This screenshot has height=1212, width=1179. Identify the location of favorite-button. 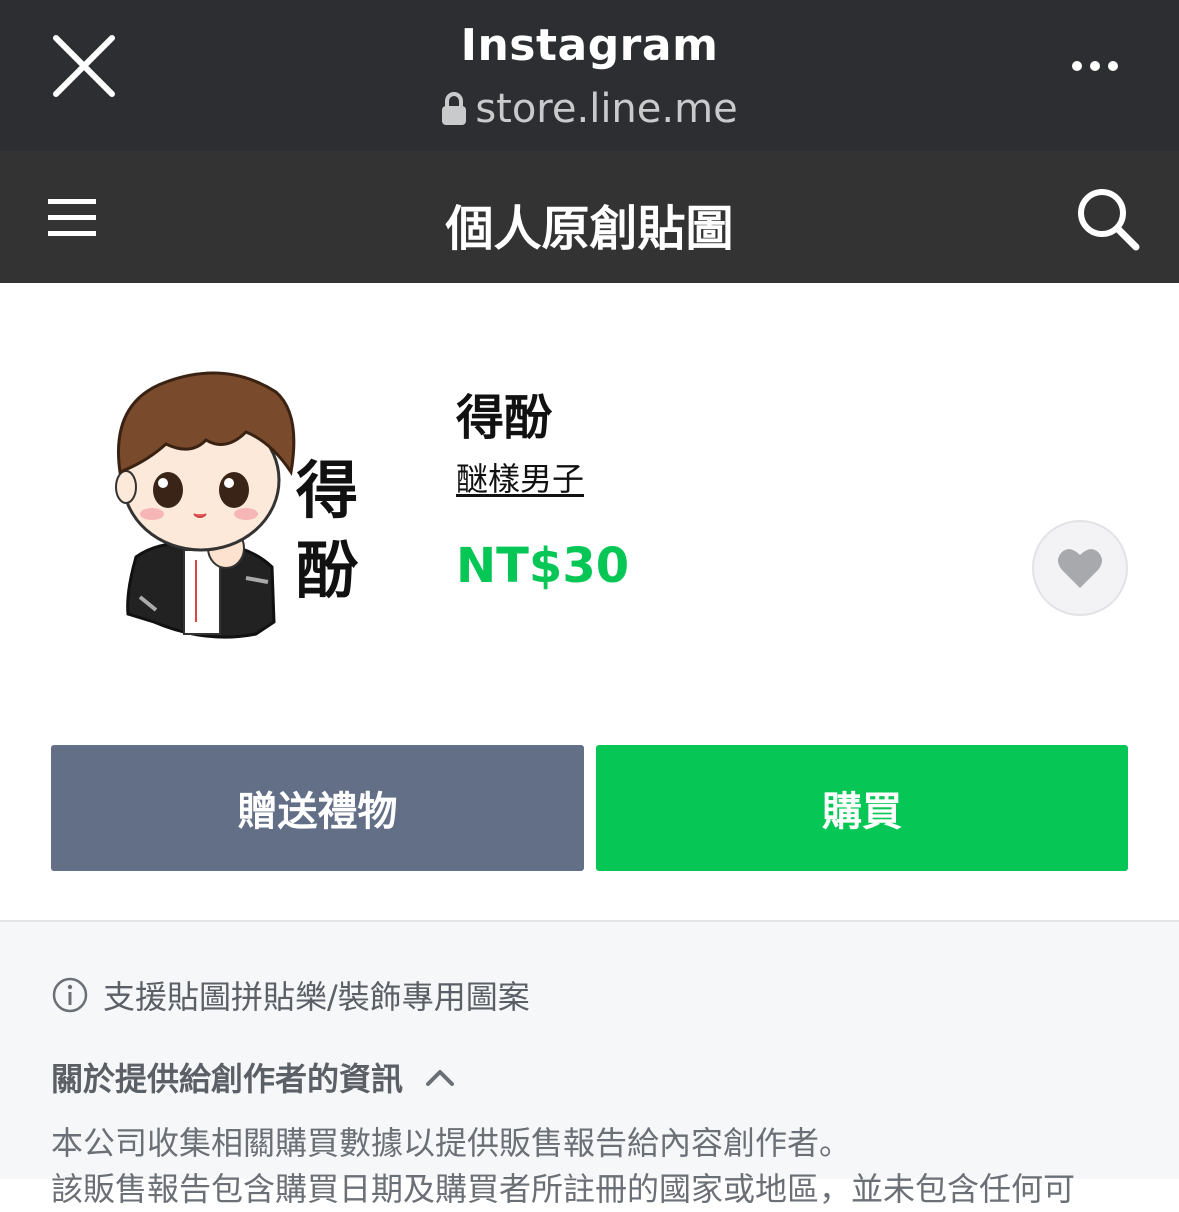
(1080, 568).